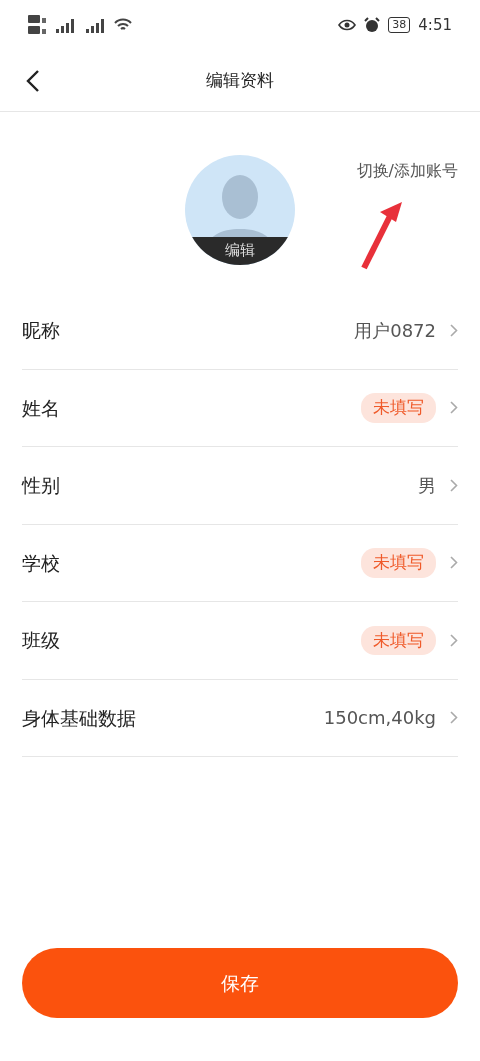 This screenshot has height=1061, width=480. I want to click on field-label: 姓名, so click(41, 408).